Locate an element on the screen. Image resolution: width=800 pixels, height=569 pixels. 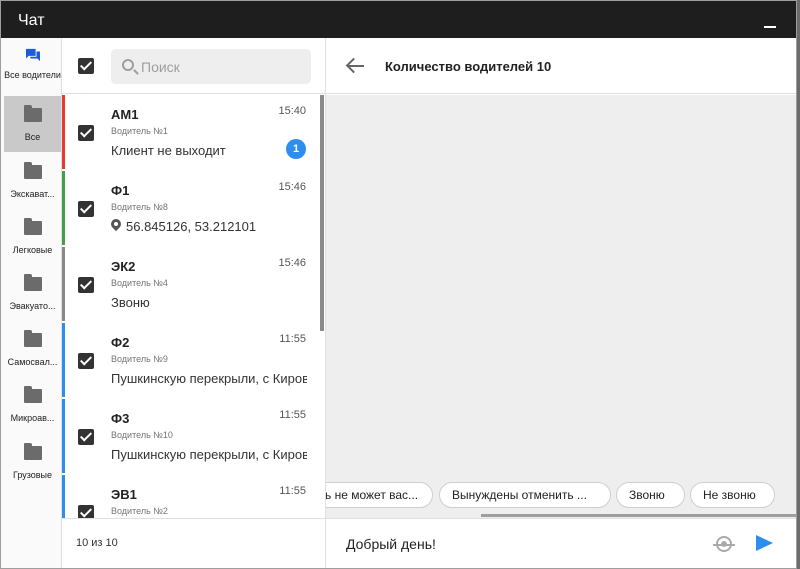
driver-label: Водитель №8 is located at coordinates (139, 207).